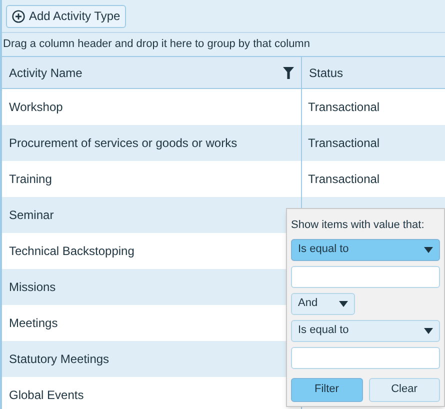 This screenshot has height=409, width=445. I want to click on column-header: Activity Name, so click(152, 72).